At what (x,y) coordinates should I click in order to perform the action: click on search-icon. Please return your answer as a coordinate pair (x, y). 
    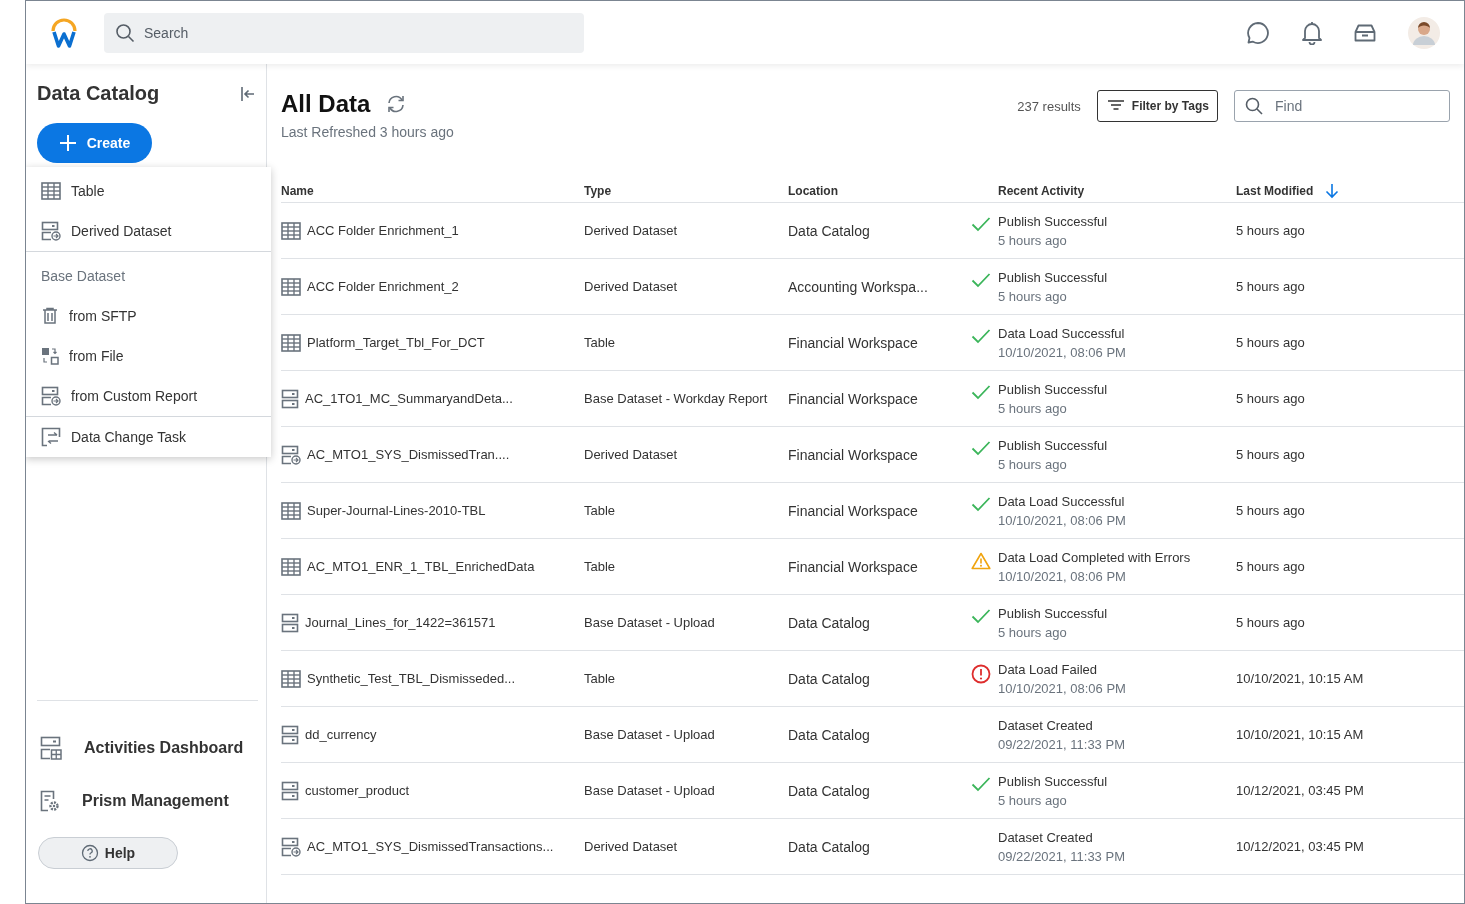
    Looking at the image, I should click on (1254, 106).